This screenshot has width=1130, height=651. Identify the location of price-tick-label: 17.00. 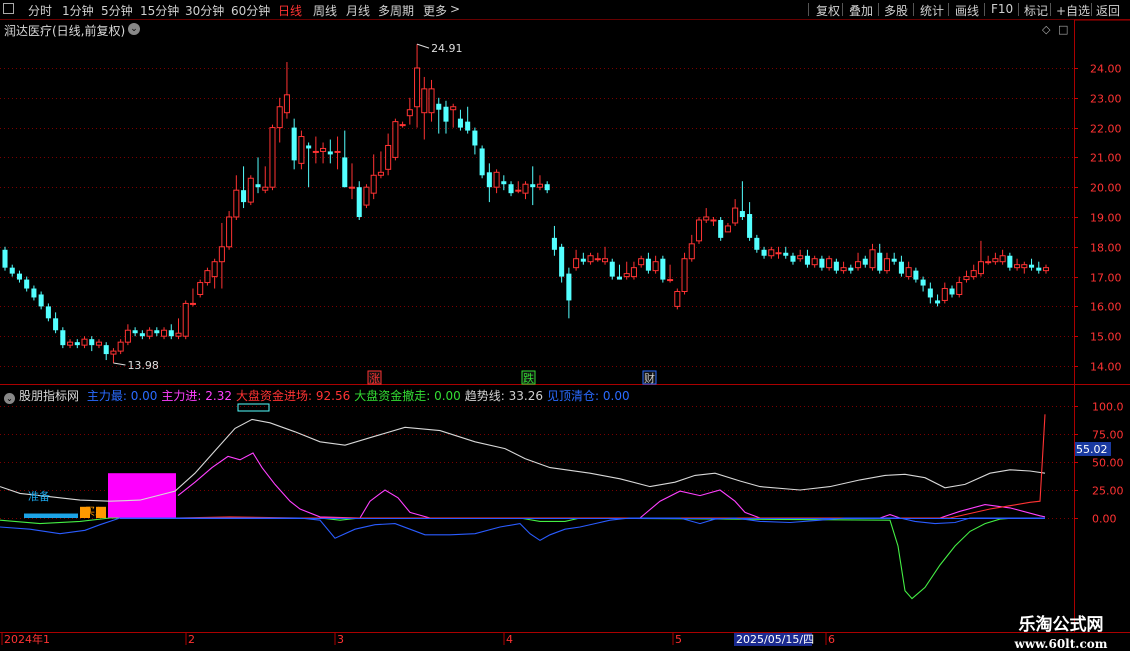
(1106, 278).